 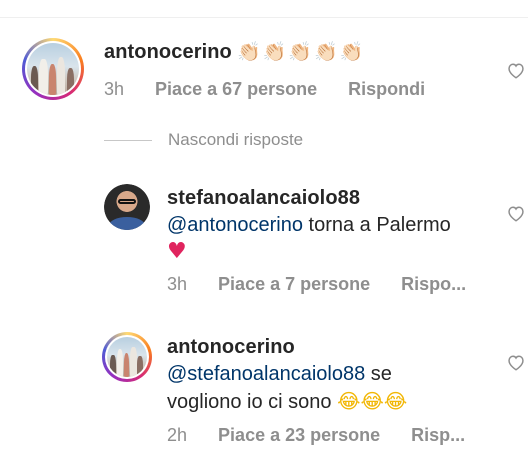 What do you see at coordinates (231, 347) in the screenshot?
I see `reply-username: antonocerino` at bounding box center [231, 347].